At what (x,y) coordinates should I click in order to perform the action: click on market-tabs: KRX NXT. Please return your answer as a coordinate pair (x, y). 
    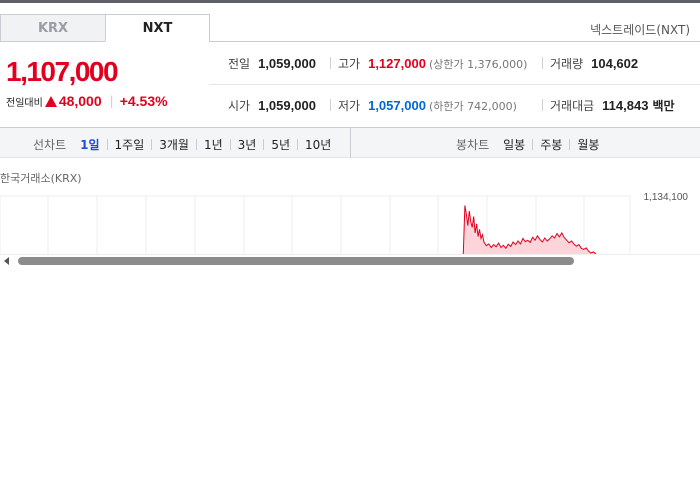
    Looking at the image, I should click on (105, 28).